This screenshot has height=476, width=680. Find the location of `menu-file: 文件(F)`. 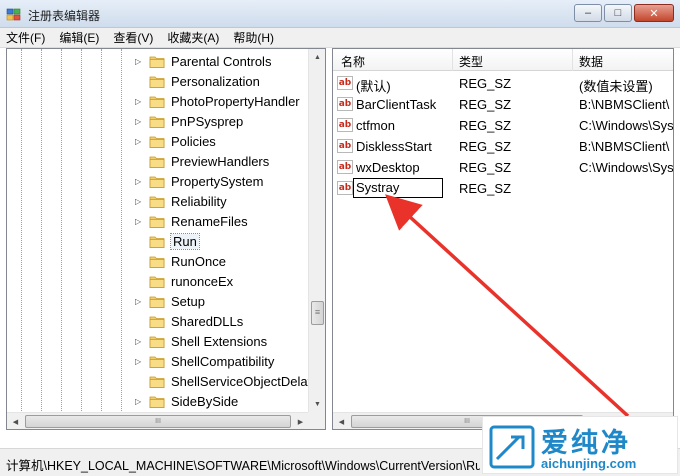

menu-file: 文件(F) is located at coordinates (25, 37).